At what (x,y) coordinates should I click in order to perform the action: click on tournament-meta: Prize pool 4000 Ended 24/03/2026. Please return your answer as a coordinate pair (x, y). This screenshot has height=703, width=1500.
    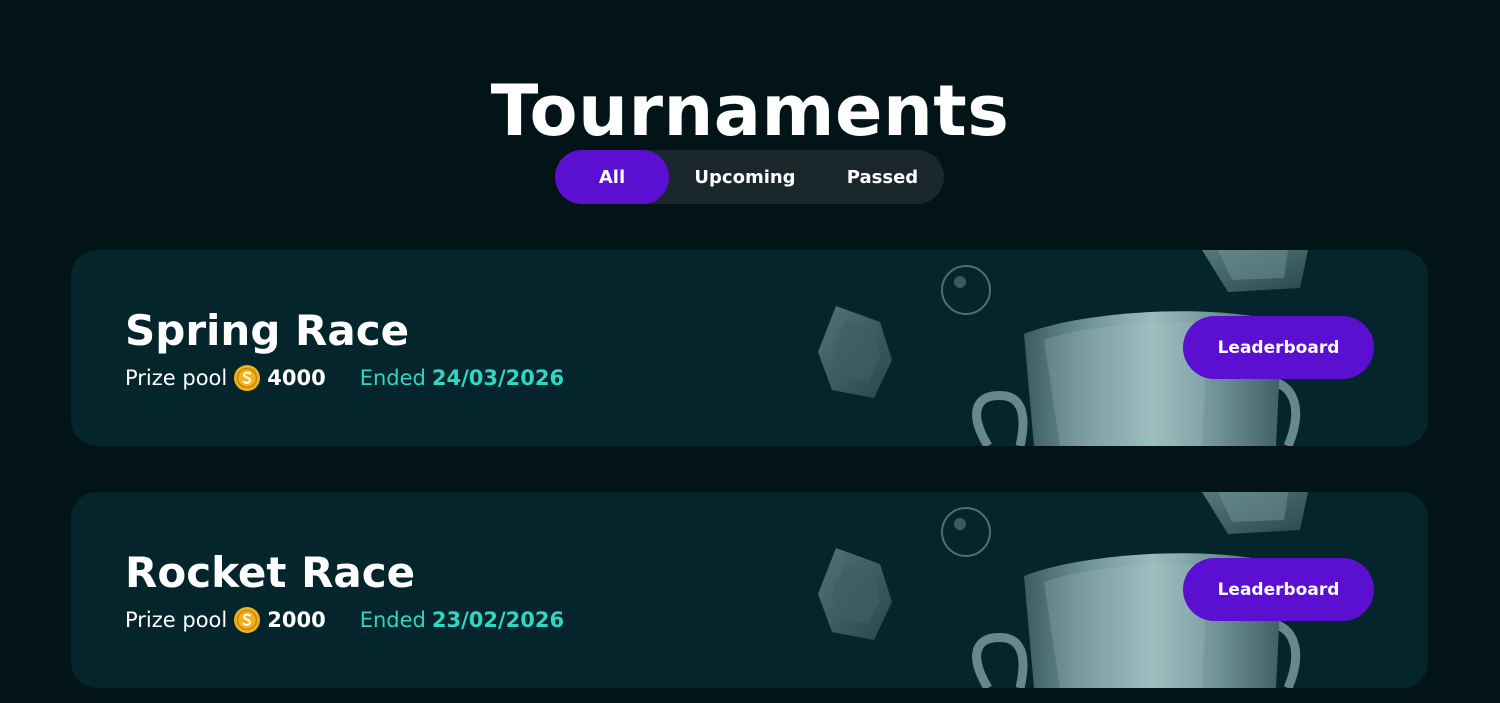
    Looking at the image, I should click on (344, 378).